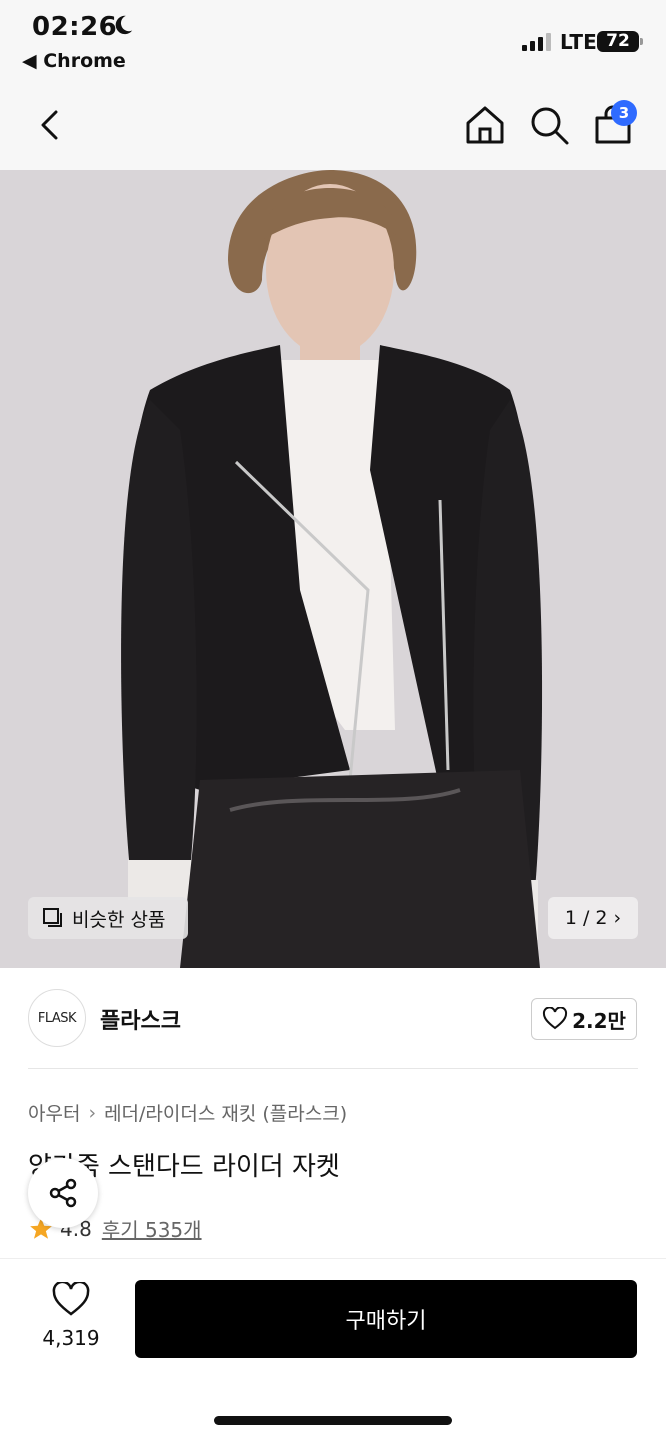 The height and width of the screenshot is (1440, 666). Describe the element at coordinates (124, 25) in the screenshot. I see `moon-icon` at that location.